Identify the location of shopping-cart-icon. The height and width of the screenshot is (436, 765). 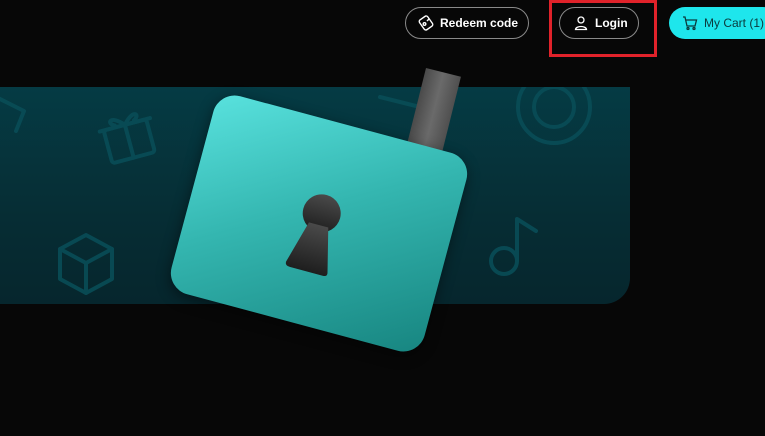
(690, 23).